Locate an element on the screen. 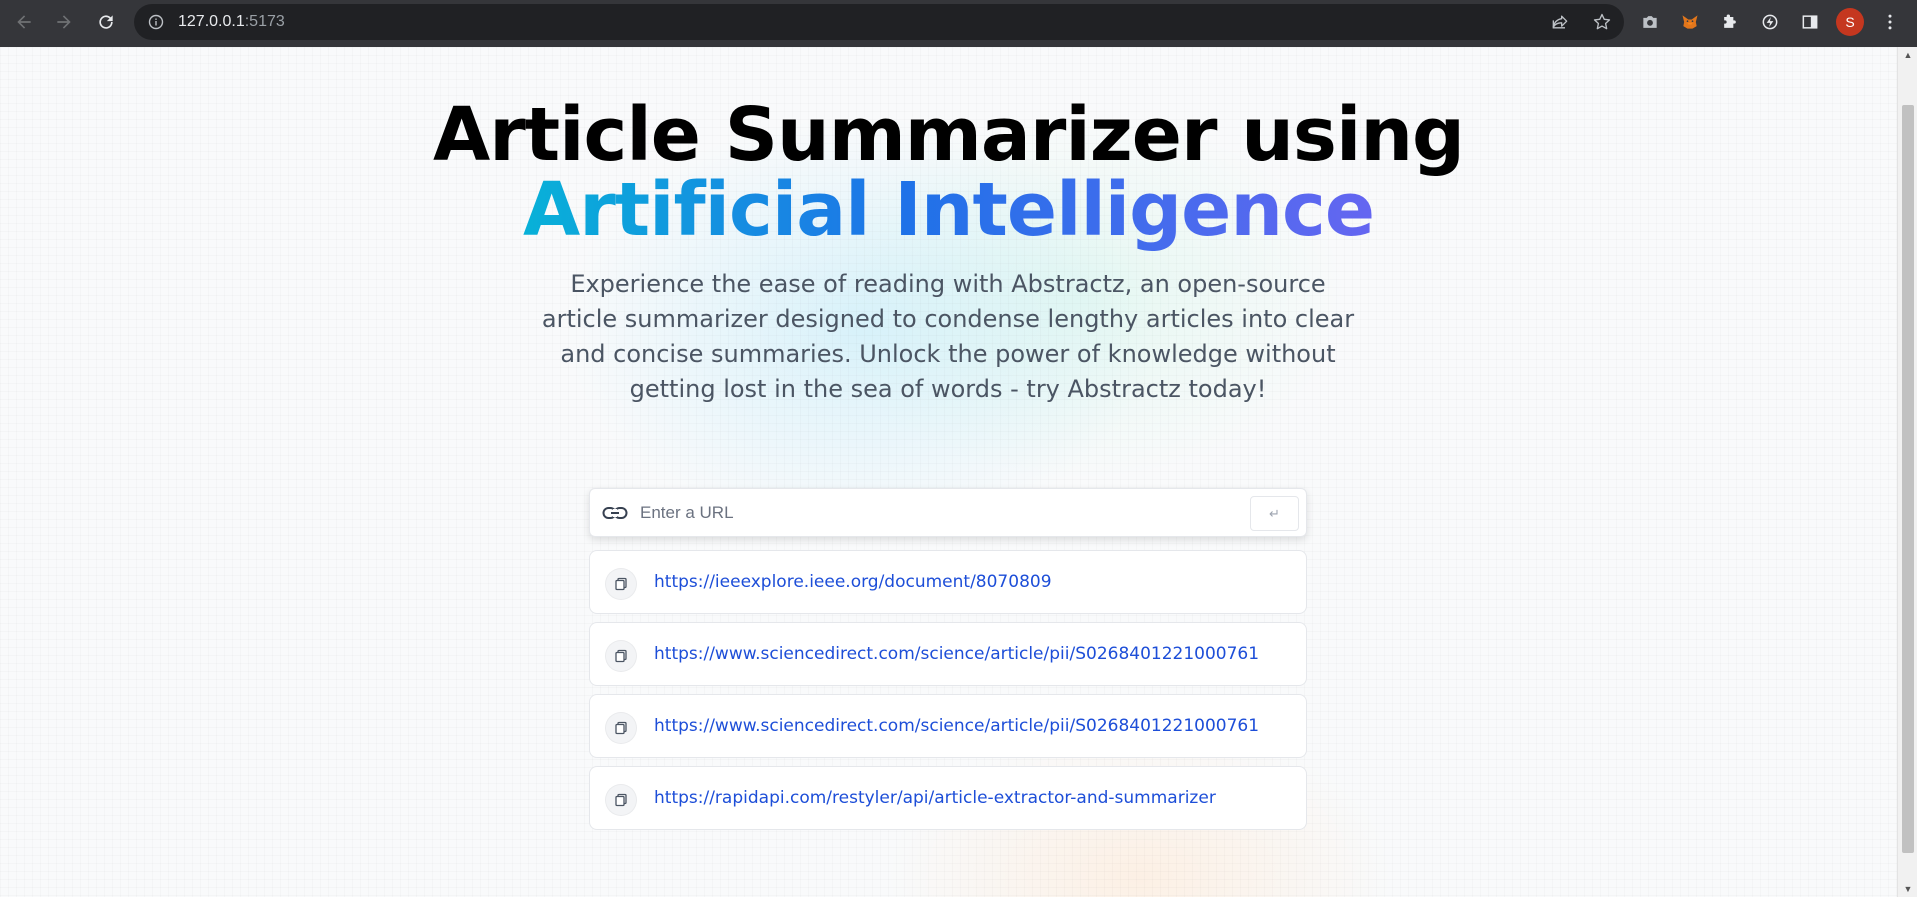 The width and height of the screenshot is (1917, 897). scroll-up-arrow-icon: ▲ is located at coordinates (1907, 55).